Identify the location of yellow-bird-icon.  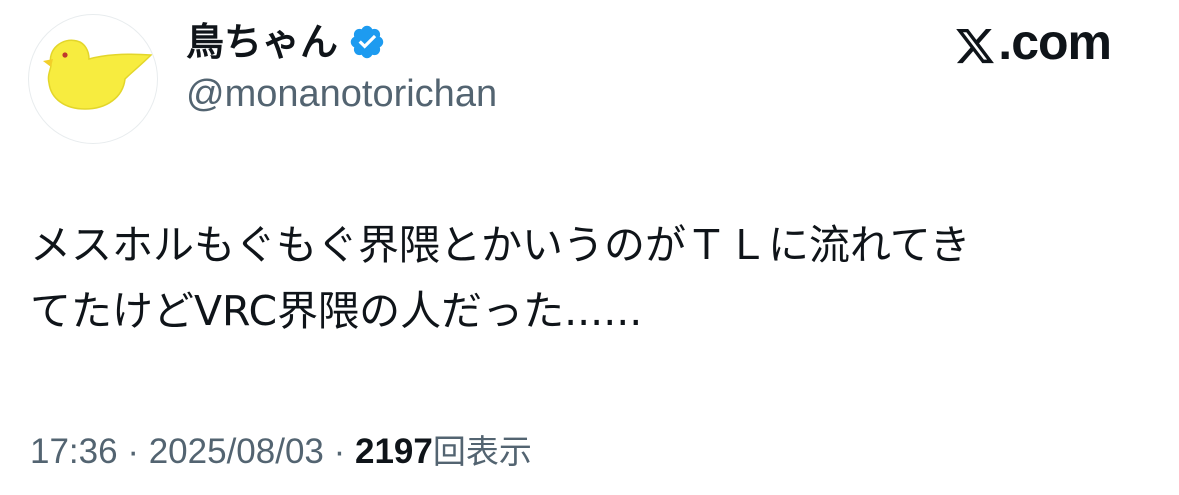
(98, 74).